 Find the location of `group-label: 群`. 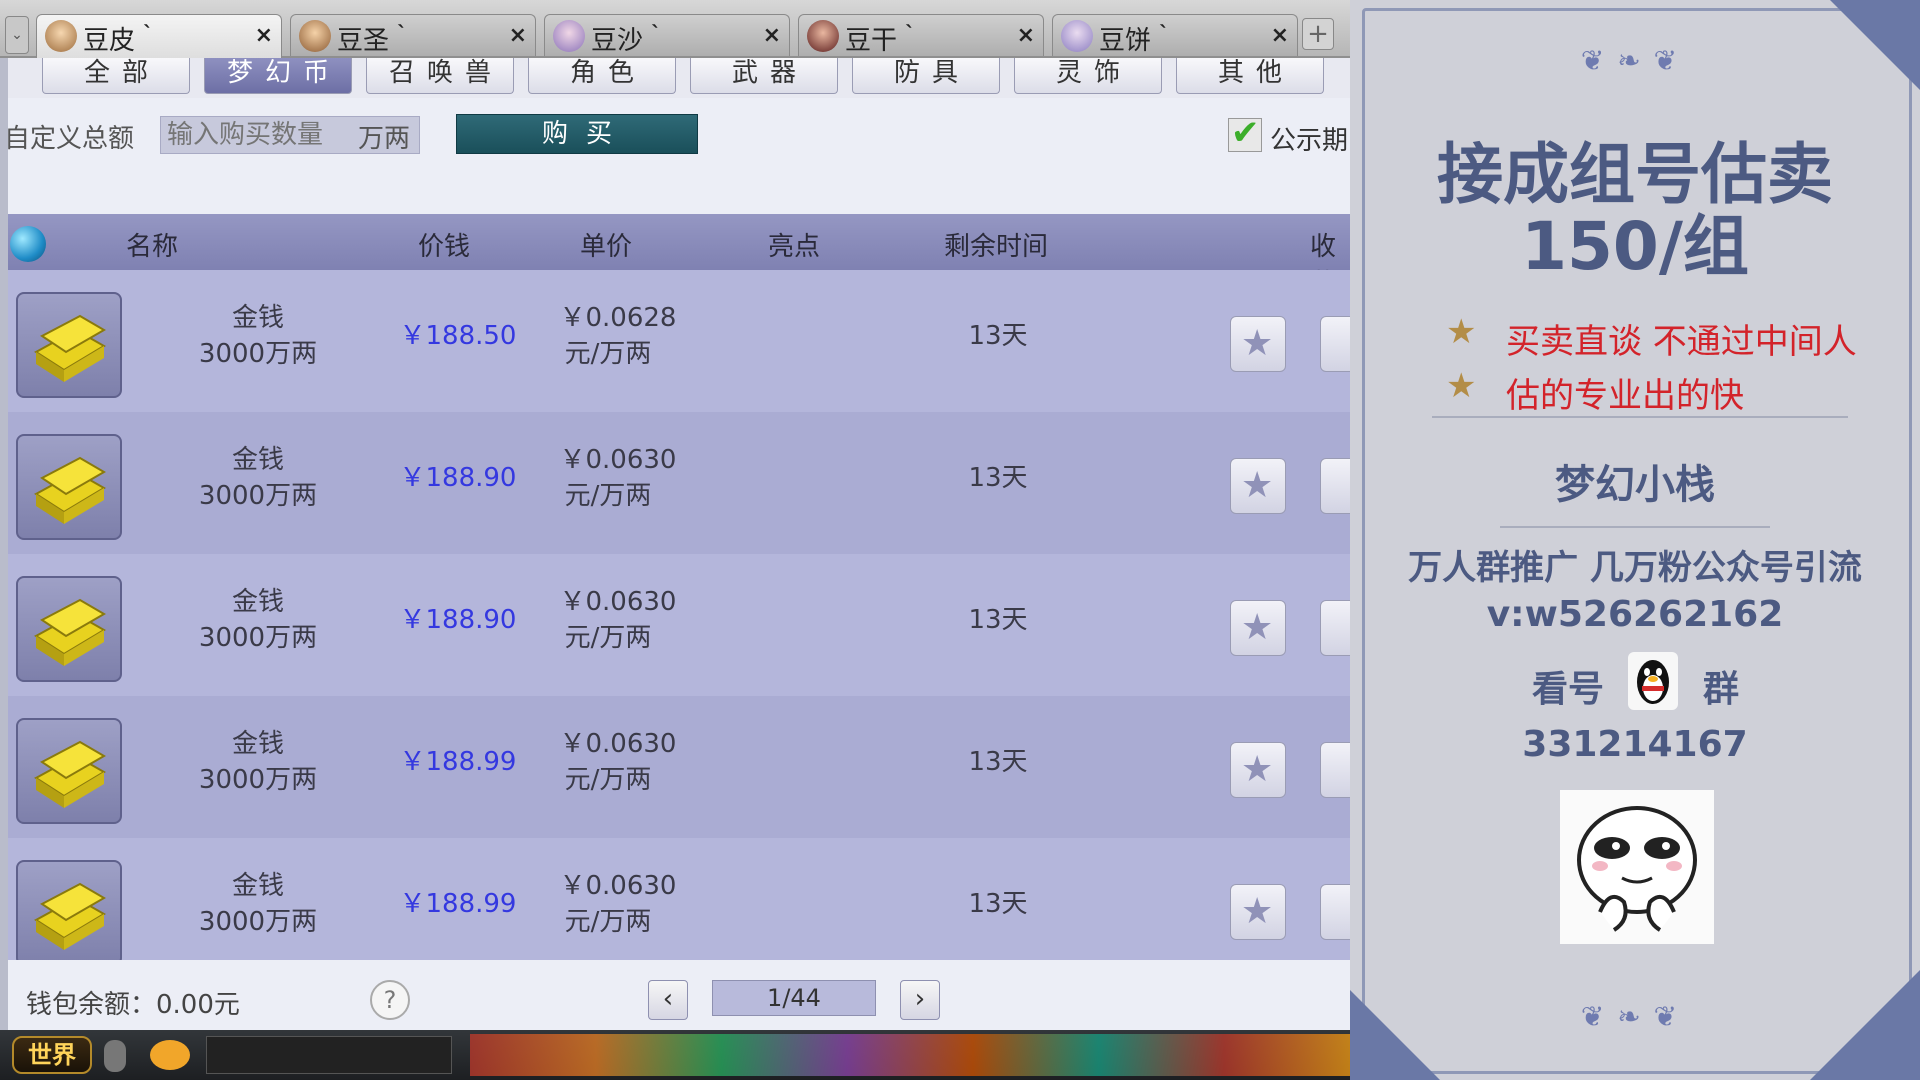

group-label: 群 is located at coordinates (1720, 689).